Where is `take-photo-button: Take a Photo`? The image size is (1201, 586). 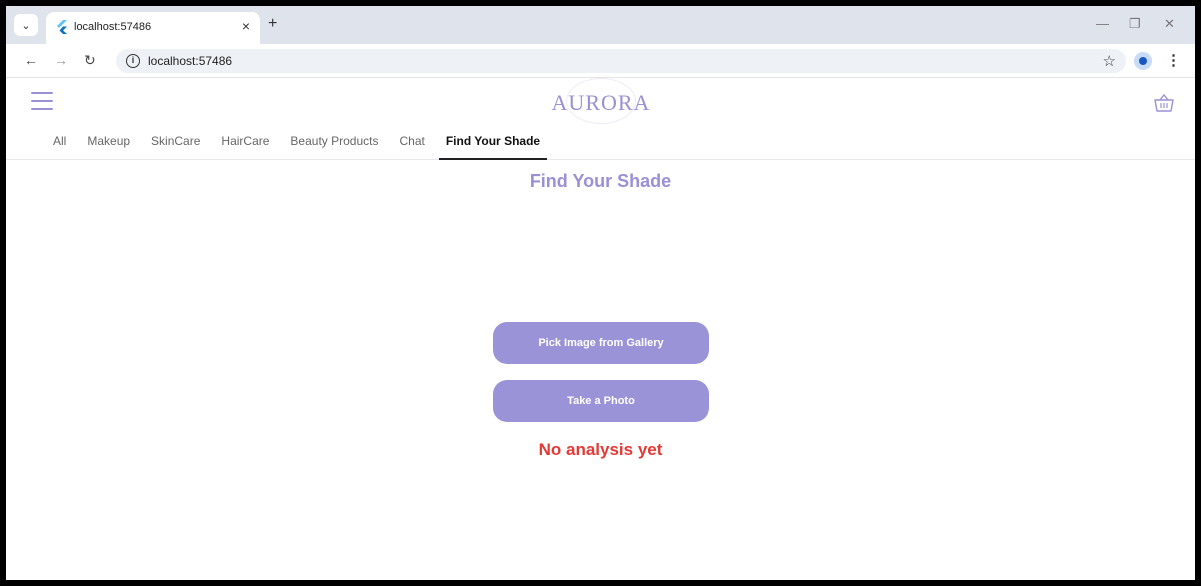
take-photo-button: Take a Photo is located at coordinates (601, 401).